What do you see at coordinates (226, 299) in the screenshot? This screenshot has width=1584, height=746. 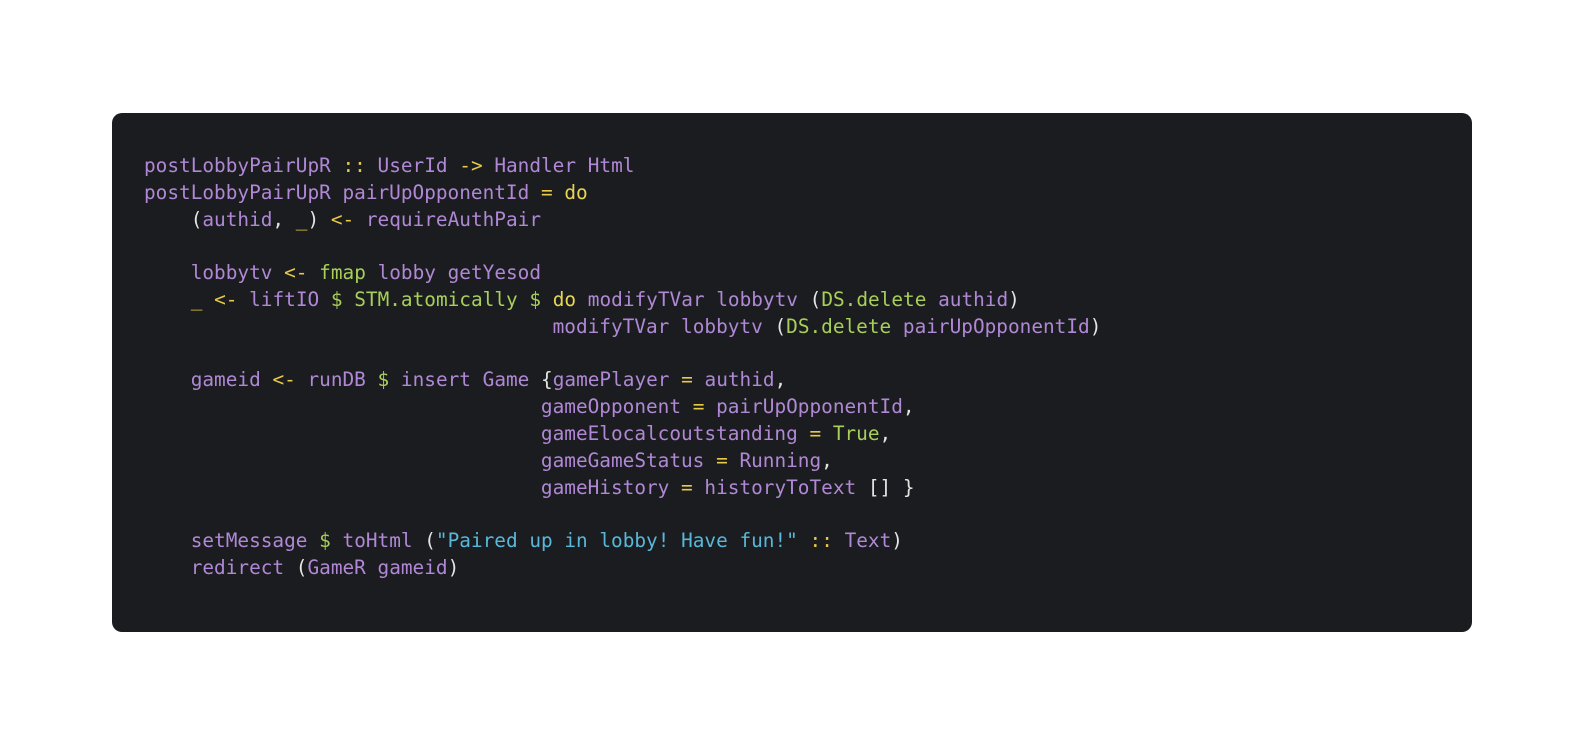 I see `code-token-op: <-` at bounding box center [226, 299].